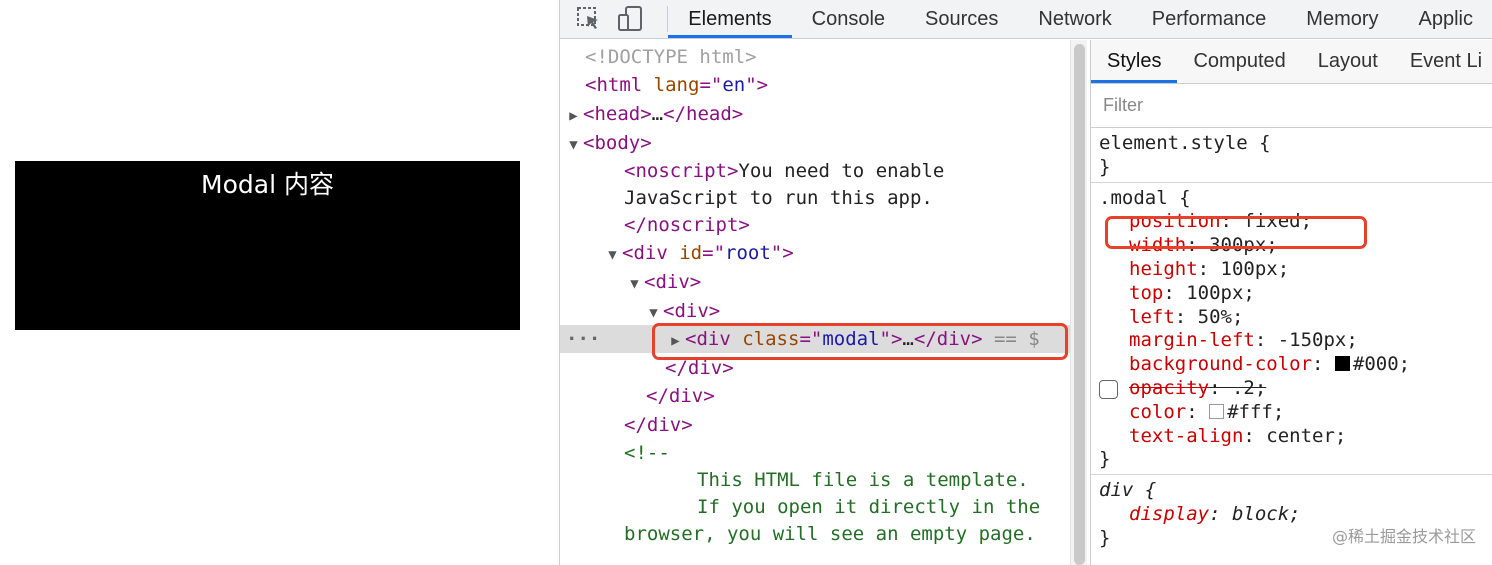 The image size is (1492, 565). Describe the element at coordinates (1348, 61) in the screenshot. I see `tab-layout: Layout` at that location.